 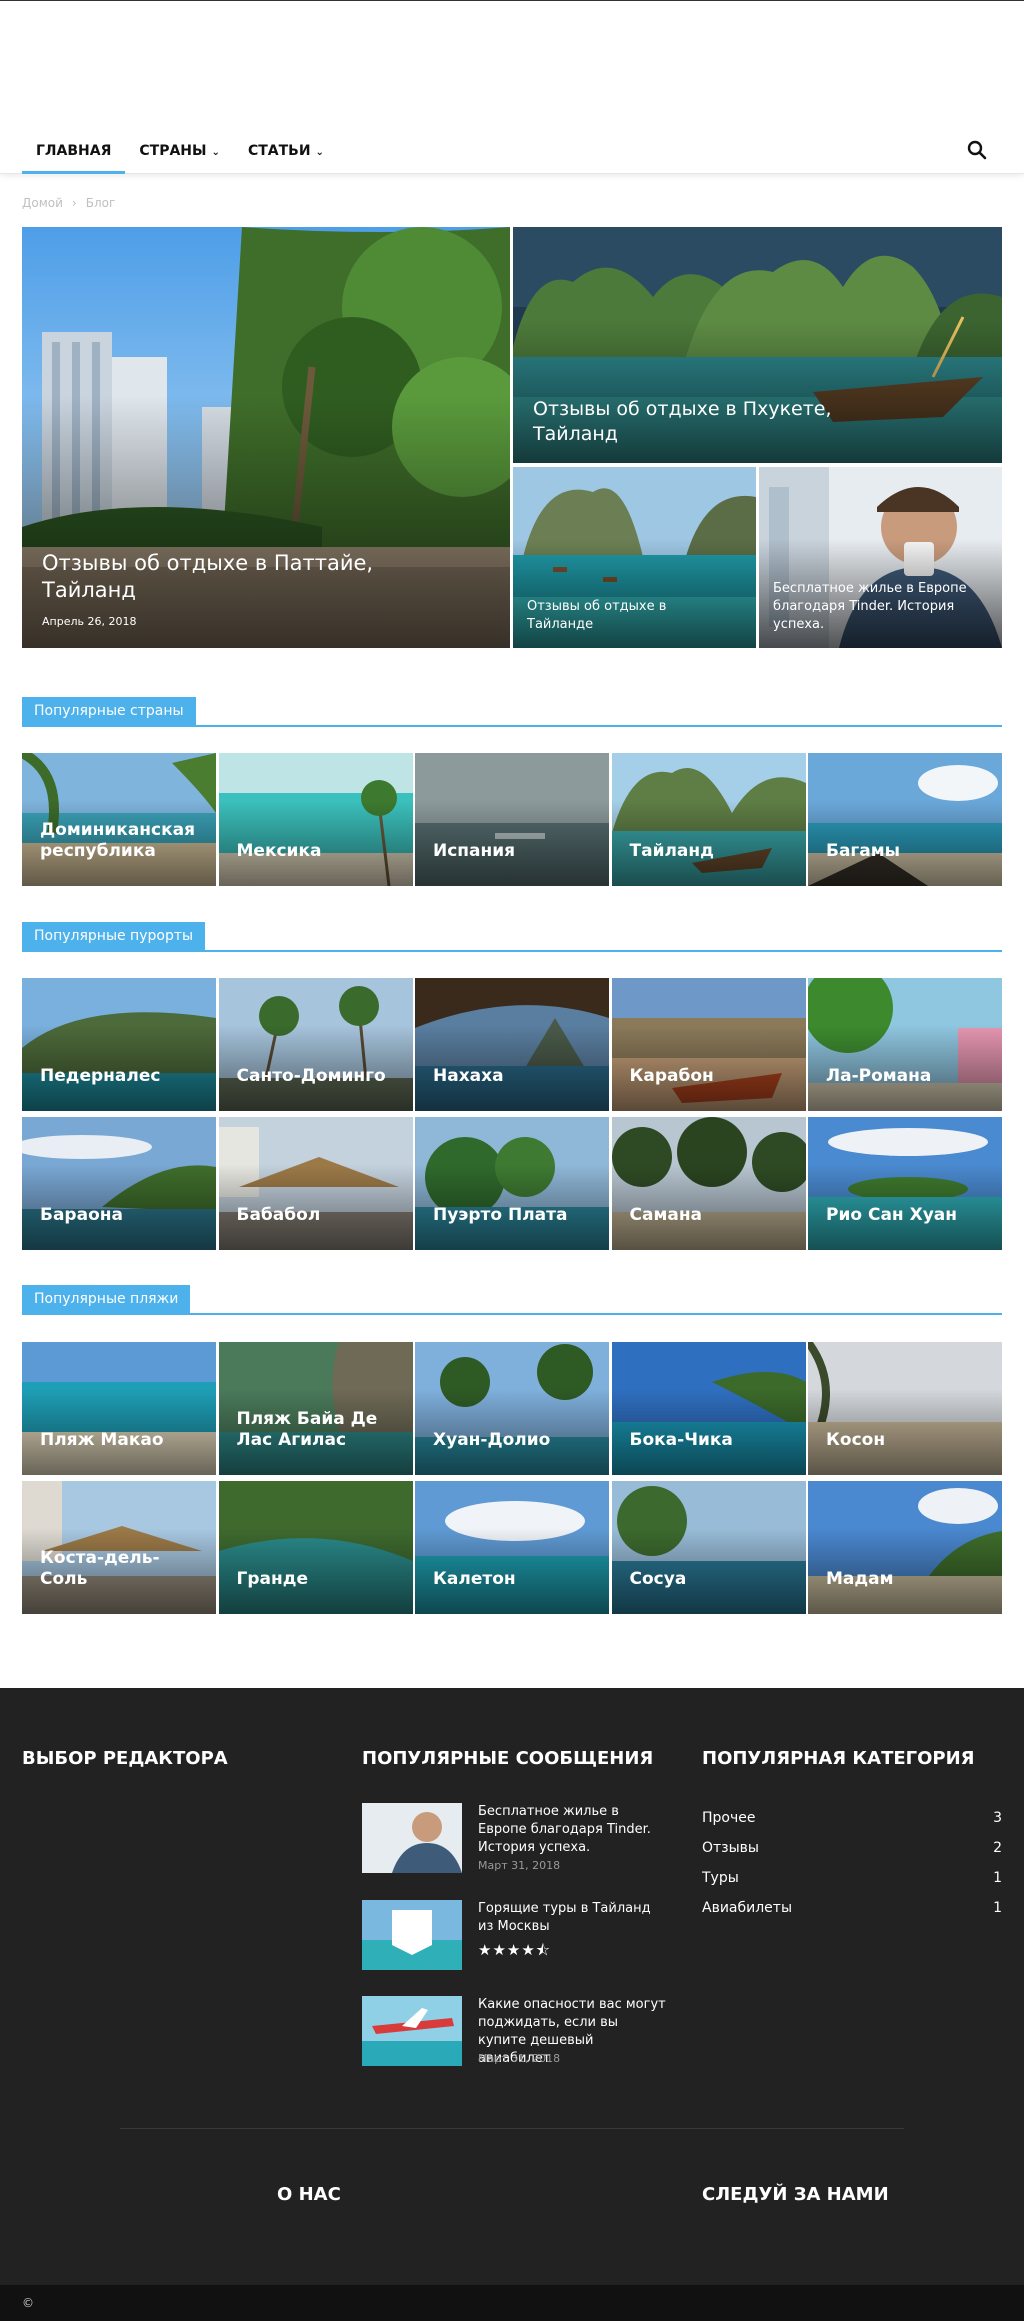 I want to click on resort-card-bababol: Бабабол, so click(x=315, y=1183).